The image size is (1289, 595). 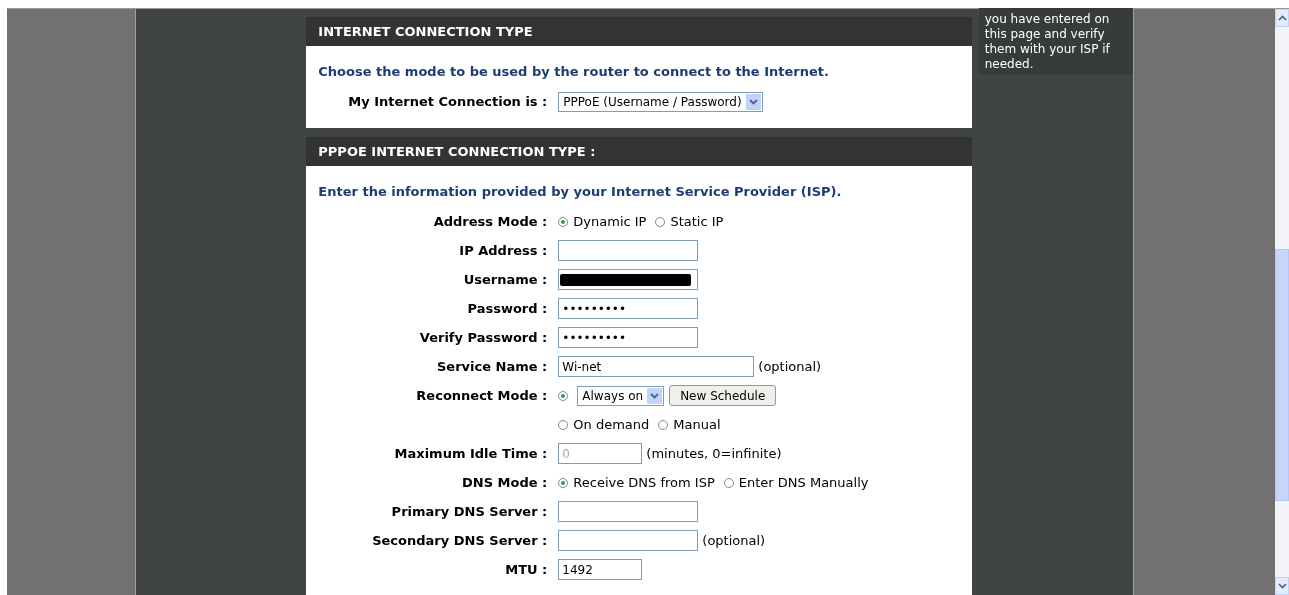 What do you see at coordinates (448, 101) in the screenshot?
I see `field-label: My Internet Connection is :` at bounding box center [448, 101].